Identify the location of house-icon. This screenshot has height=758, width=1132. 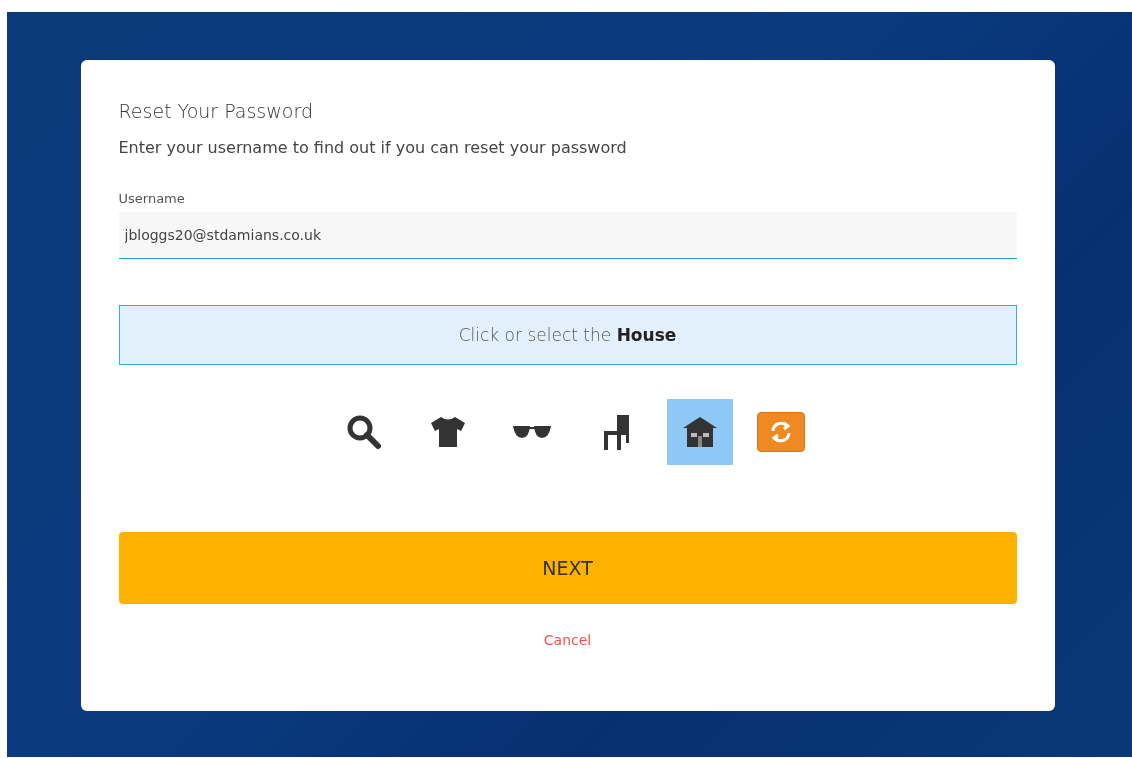
(699, 432).